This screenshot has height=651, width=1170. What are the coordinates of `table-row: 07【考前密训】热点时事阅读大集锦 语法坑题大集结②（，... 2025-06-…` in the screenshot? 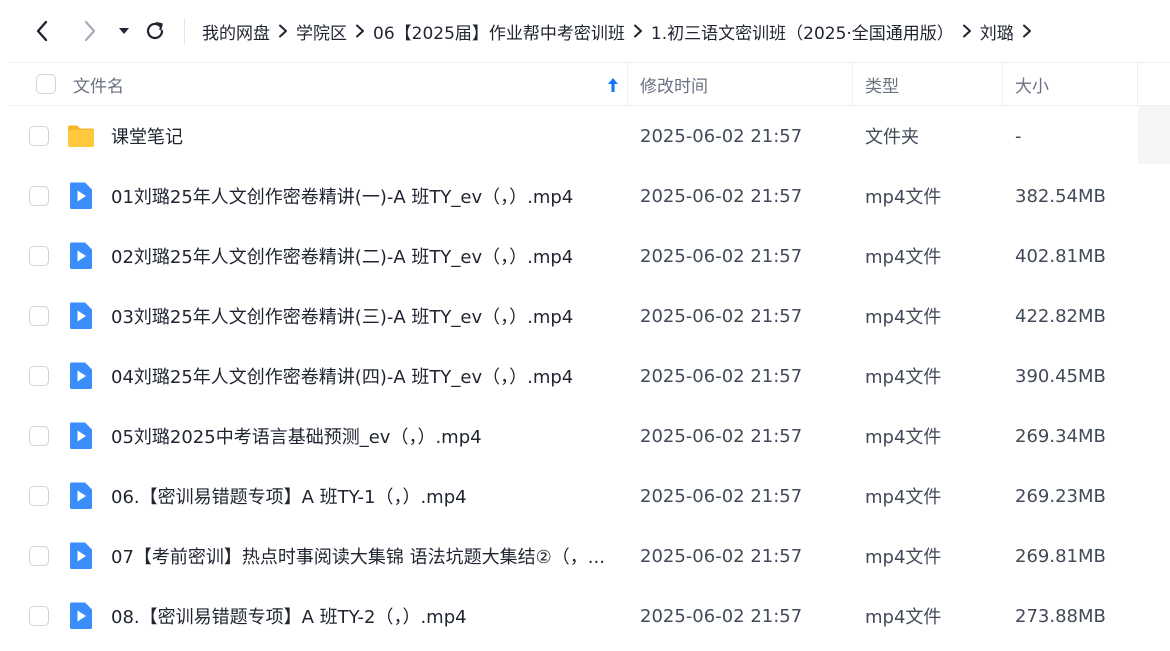 It's located at (589, 556).